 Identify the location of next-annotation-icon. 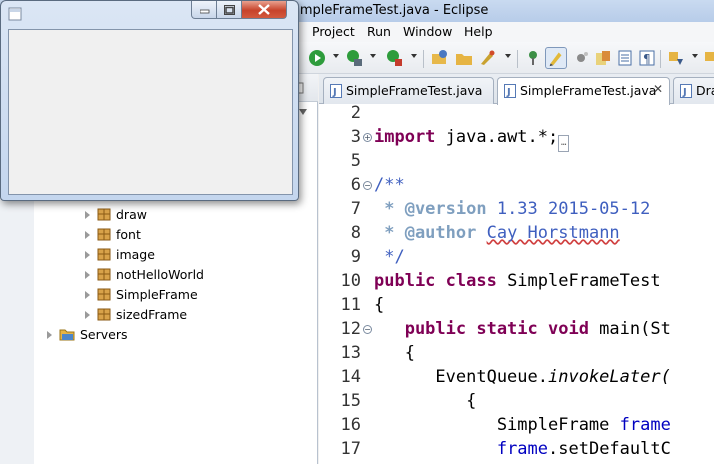
(676, 58).